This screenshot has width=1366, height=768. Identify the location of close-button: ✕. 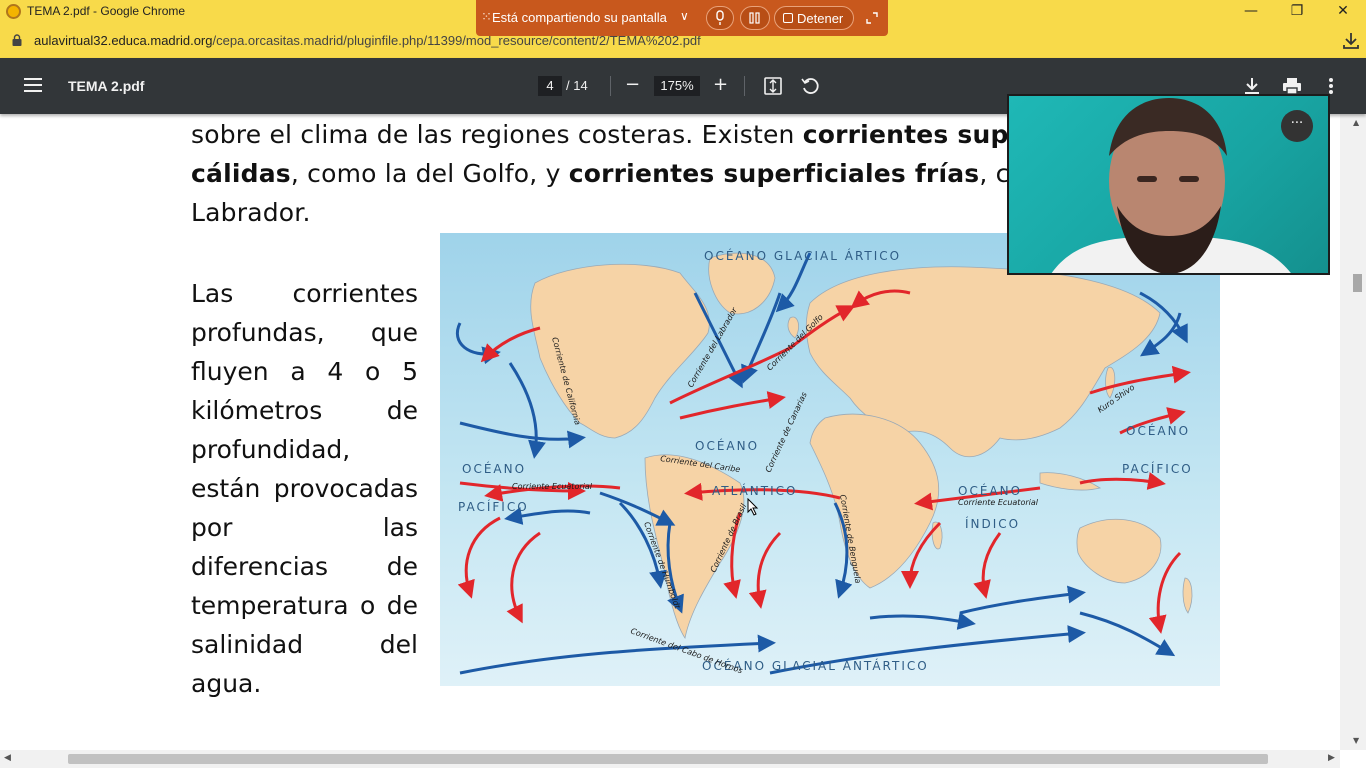
(1343, 12).